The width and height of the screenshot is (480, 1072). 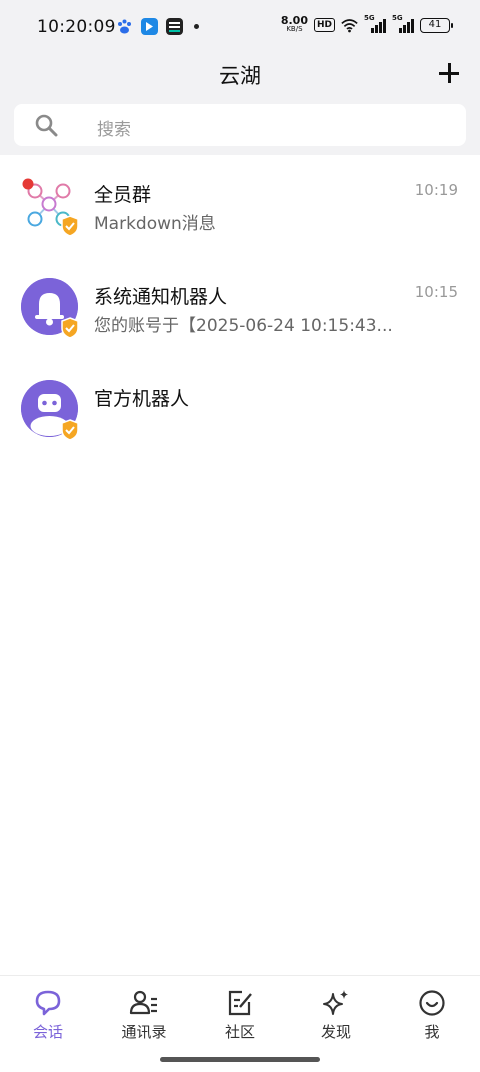 I want to click on status-left-icons, so click(x=157, y=26).